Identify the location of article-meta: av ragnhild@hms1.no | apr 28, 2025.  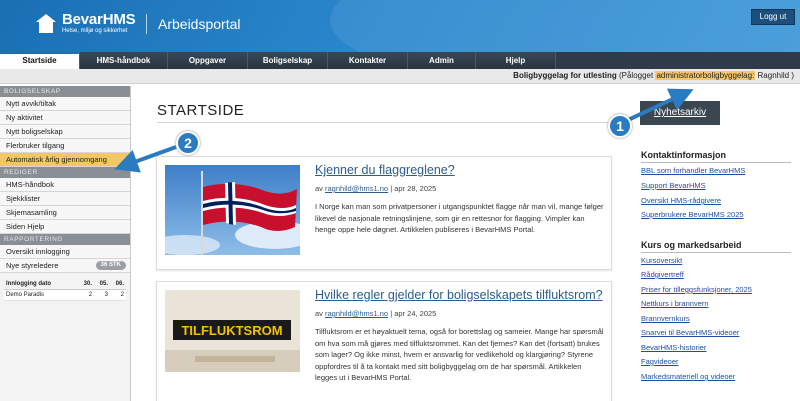
(460, 188).